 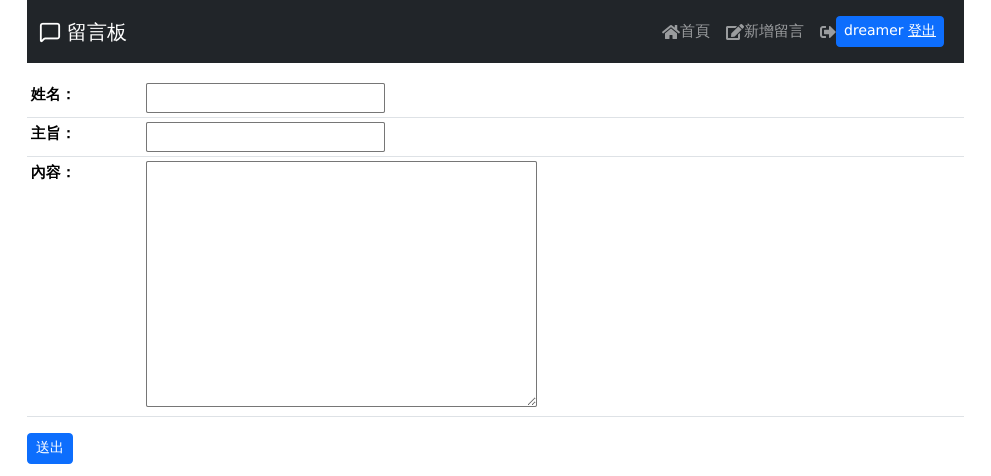 What do you see at coordinates (890, 31) in the screenshot?
I see `logout-button: dreamer 登出` at bounding box center [890, 31].